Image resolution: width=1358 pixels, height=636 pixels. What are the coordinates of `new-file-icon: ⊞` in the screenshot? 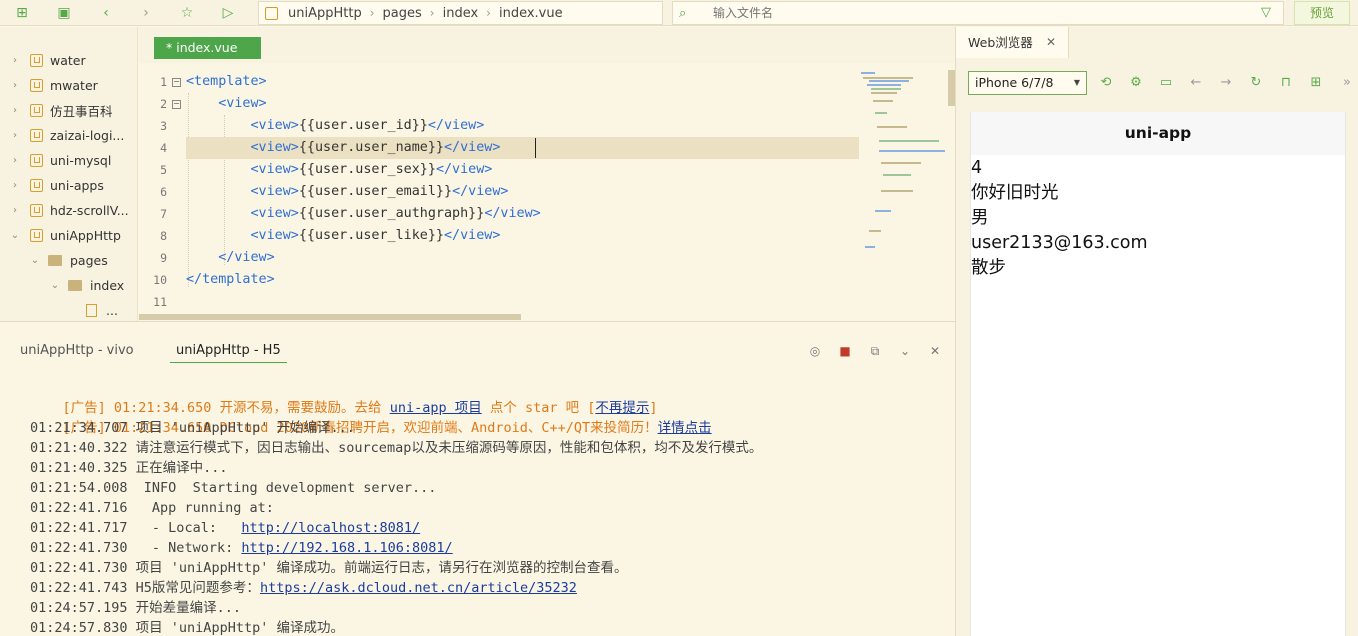 It's located at (22, 13).